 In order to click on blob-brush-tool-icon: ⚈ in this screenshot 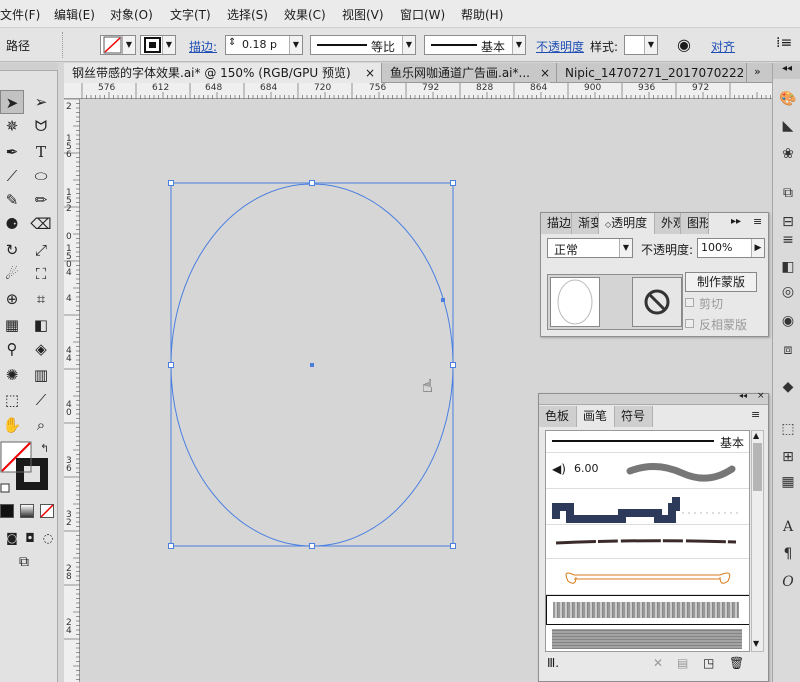, I will do `click(12, 224)`.